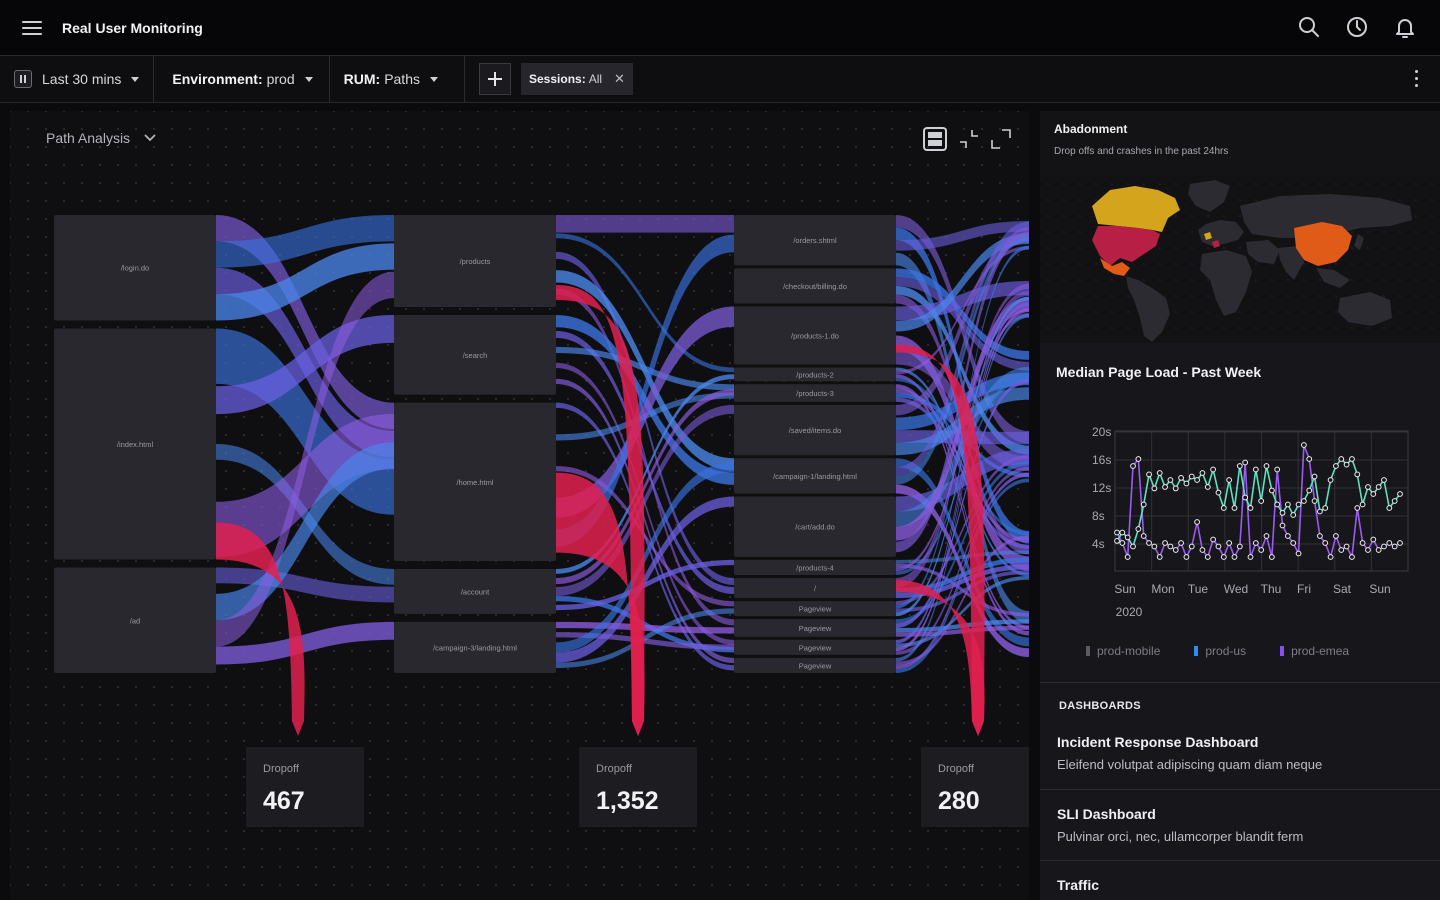 The height and width of the screenshot is (900, 1440). Describe the element at coordinates (815, 286) in the screenshot. I see `sankey-node: /checkout/billing.do` at that location.